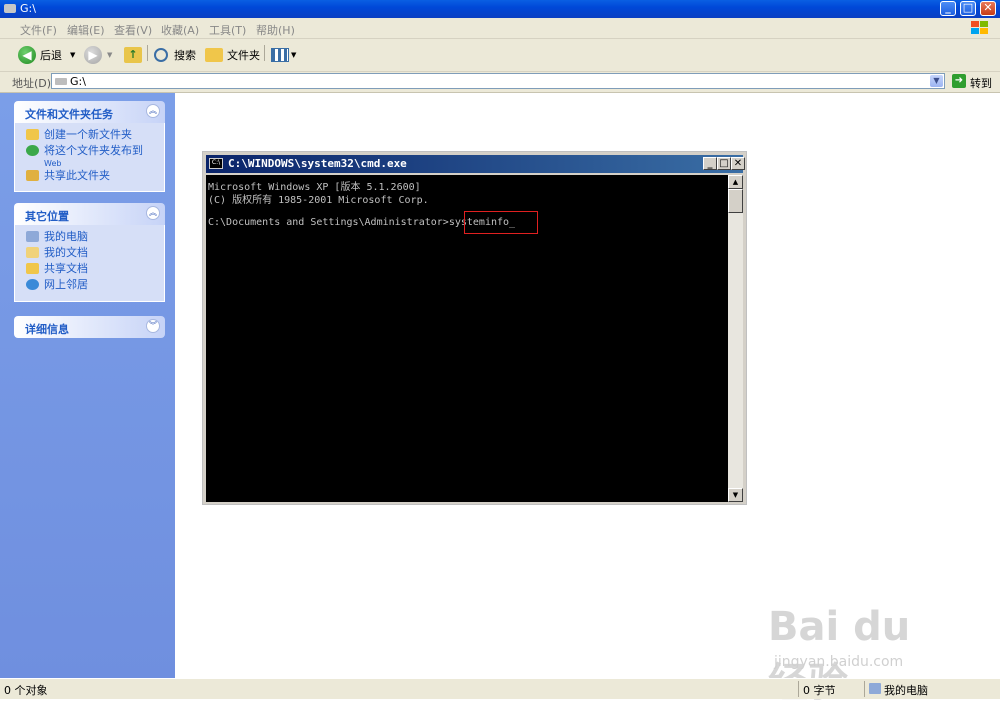 This screenshot has width=1000, height=708. Describe the element at coordinates (66, 268) in the screenshot. I see `place-shared-documents-label: 共享文档` at that location.